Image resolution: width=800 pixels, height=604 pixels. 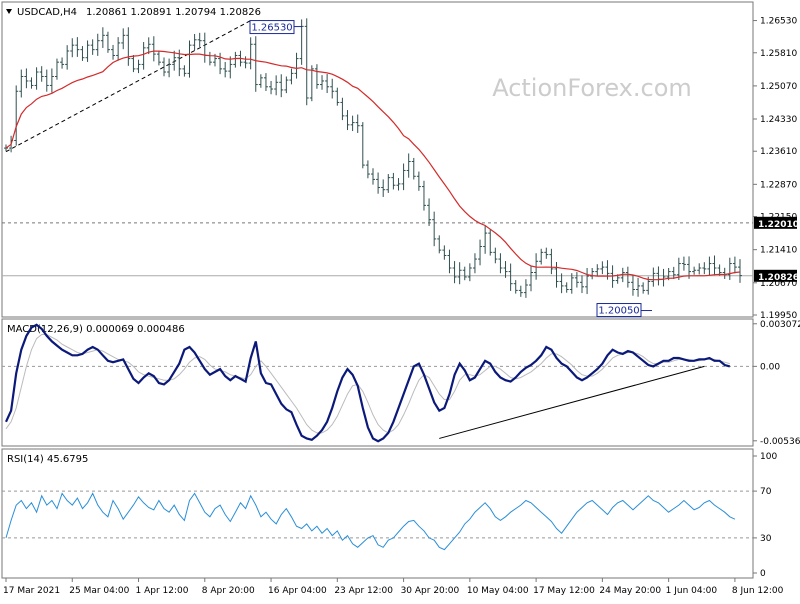 What do you see at coordinates (766, 492) in the screenshot?
I see `rsi-ytick-label: 70` at bounding box center [766, 492].